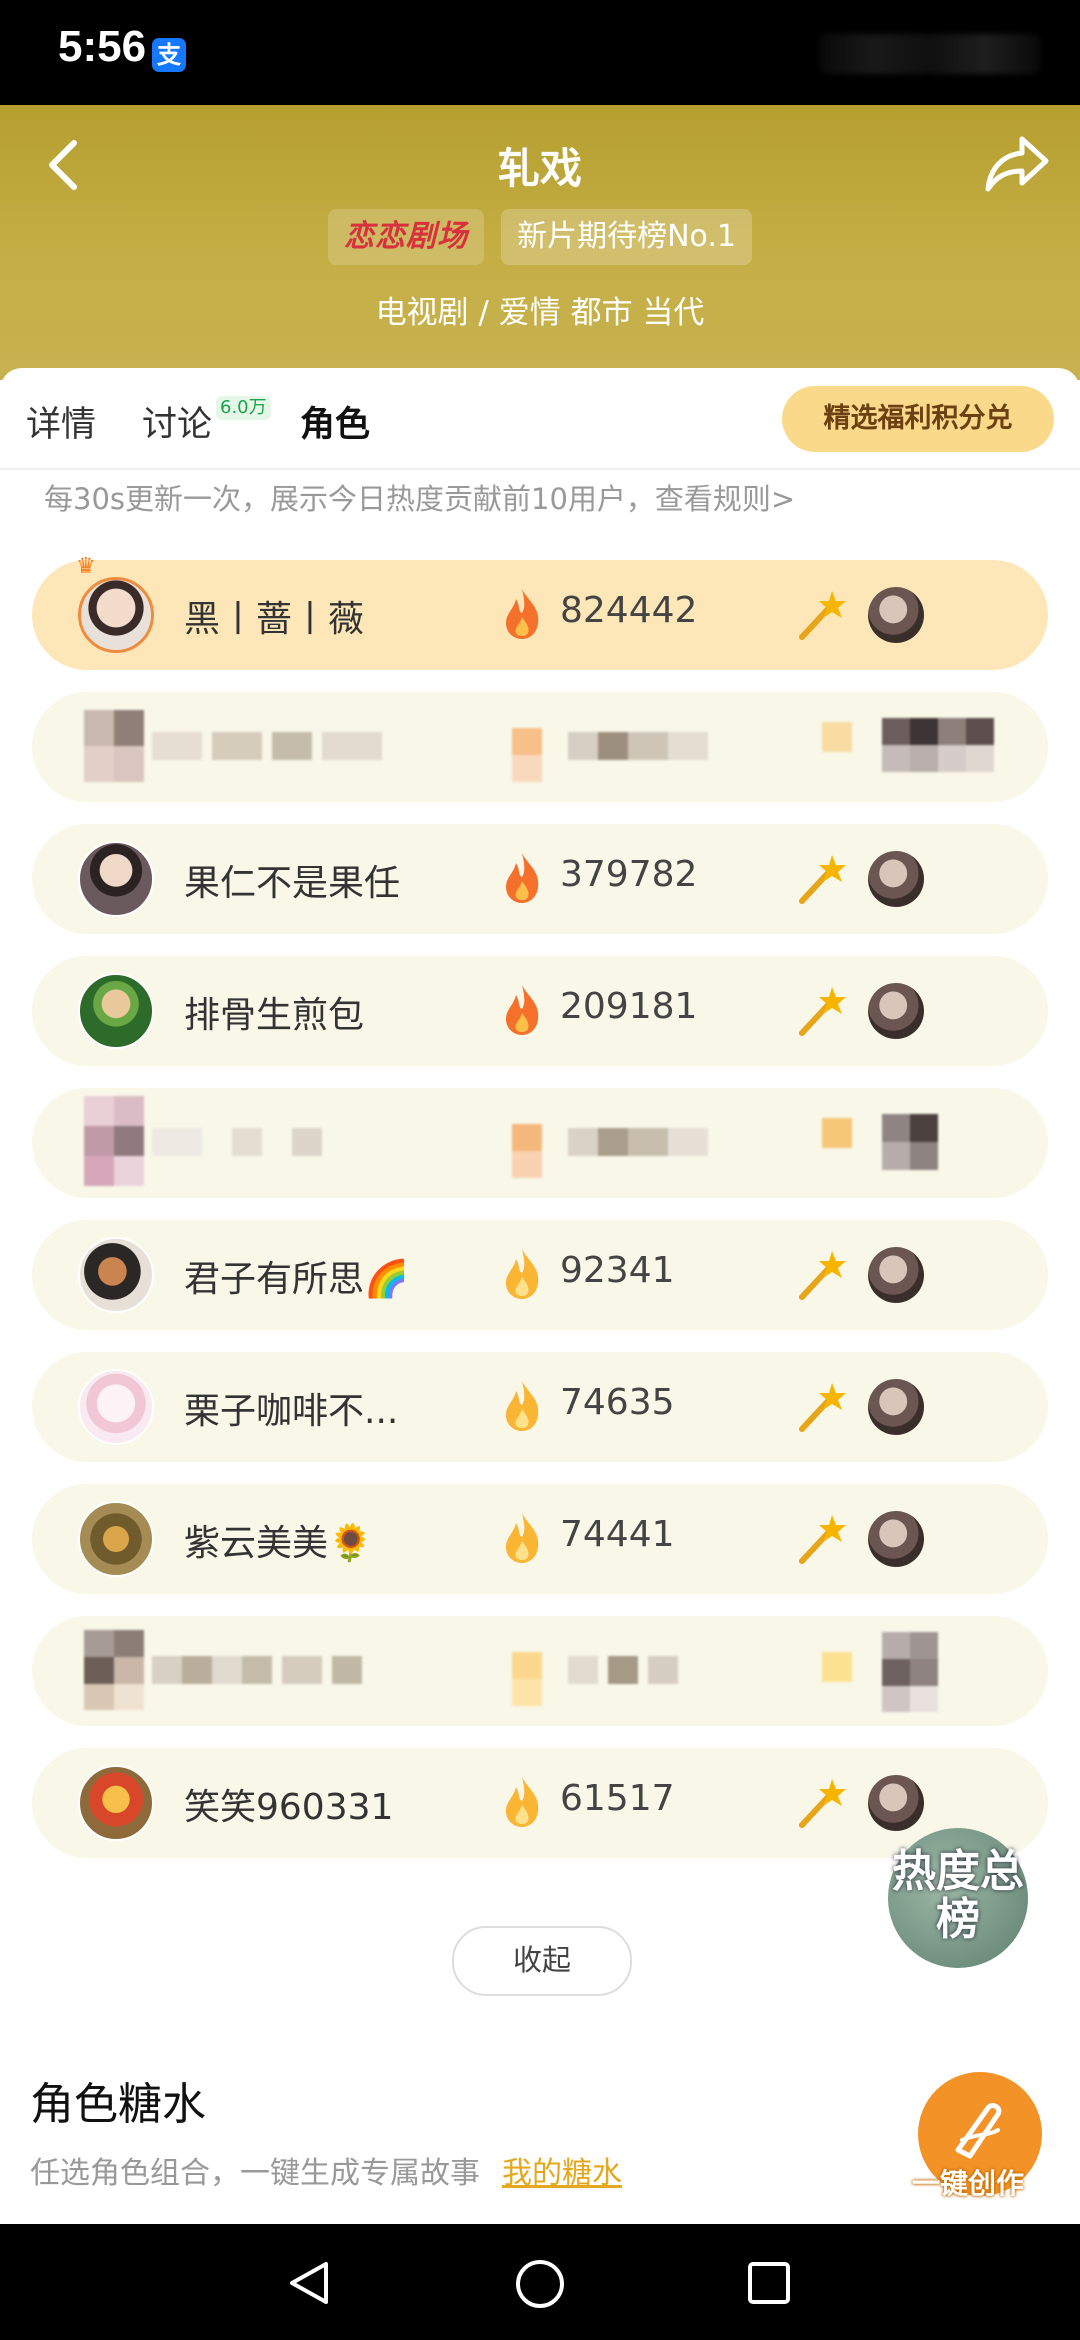 This screenshot has width=1080, height=2340. Describe the element at coordinates (540, 612) in the screenshot. I see `leaderboard-row: ♛ 黑丨蔷丨薇 824442` at that location.